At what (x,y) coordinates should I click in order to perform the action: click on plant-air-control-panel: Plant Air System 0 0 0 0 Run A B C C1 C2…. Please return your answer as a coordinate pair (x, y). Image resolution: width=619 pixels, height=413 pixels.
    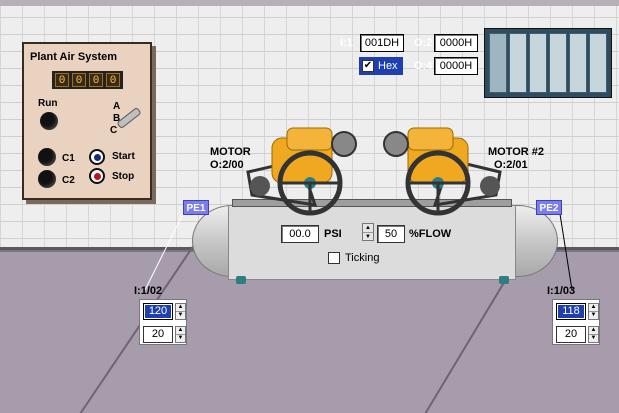
    Looking at the image, I should click on (87, 121).